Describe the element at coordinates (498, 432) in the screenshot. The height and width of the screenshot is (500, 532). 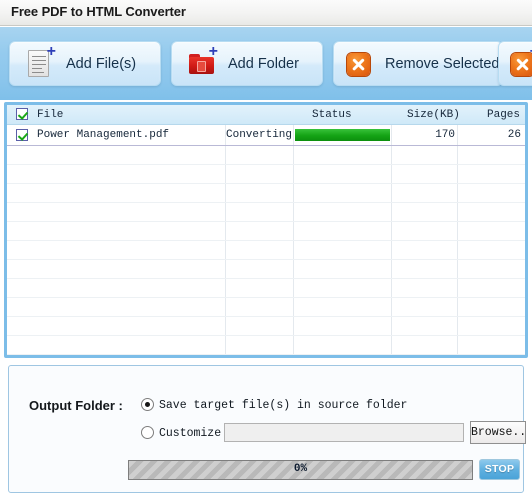
I see `browse-button: Browse..` at that location.